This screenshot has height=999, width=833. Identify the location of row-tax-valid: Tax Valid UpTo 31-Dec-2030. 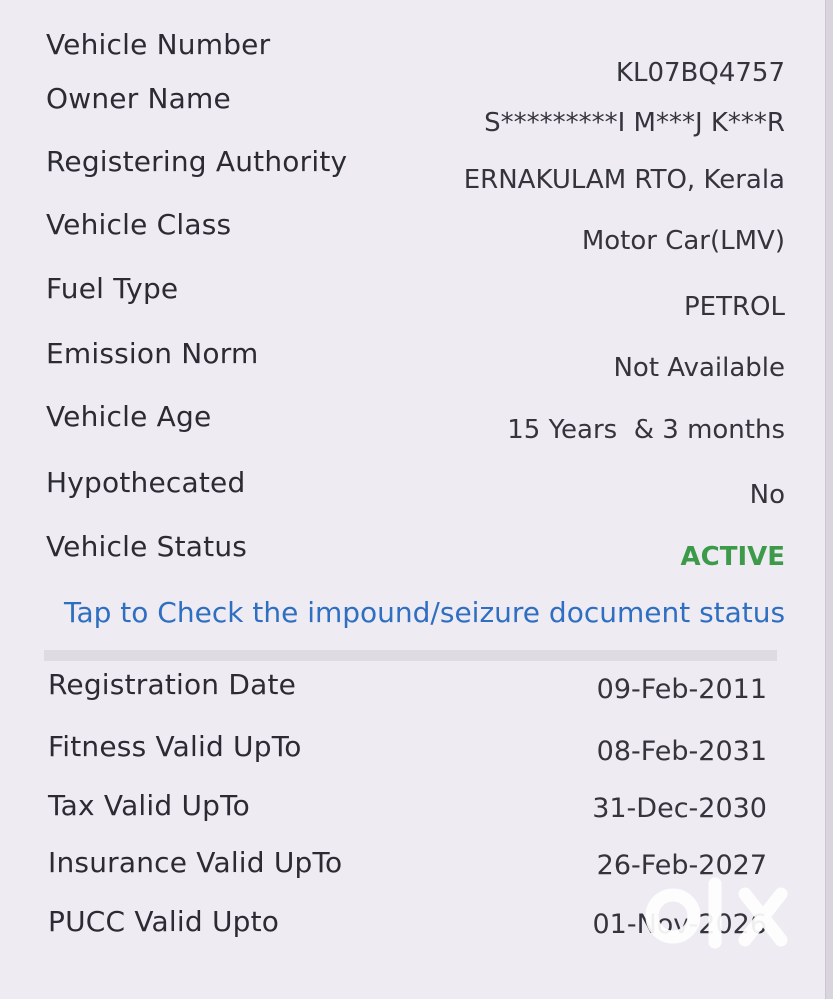
(407, 811).